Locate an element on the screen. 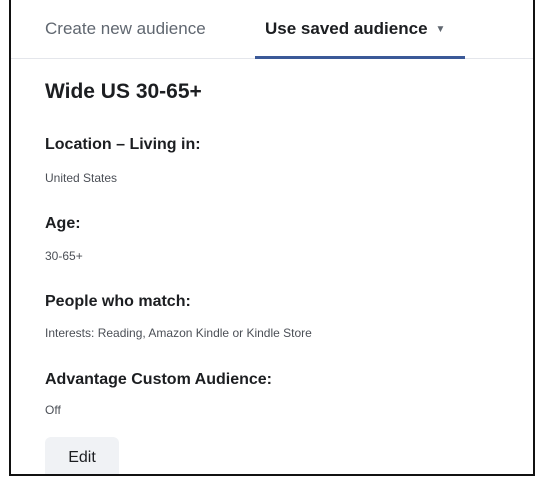 The width and height of the screenshot is (546, 493). people-match-label: People who match: is located at coordinates (118, 301).